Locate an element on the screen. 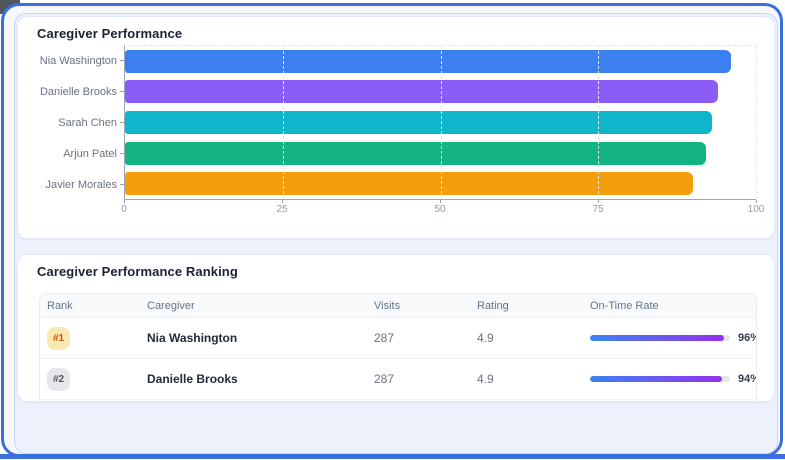 This screenshot has width=785, height=460. caregiver-name: Nia Washington is located at coordinates (192, 338).